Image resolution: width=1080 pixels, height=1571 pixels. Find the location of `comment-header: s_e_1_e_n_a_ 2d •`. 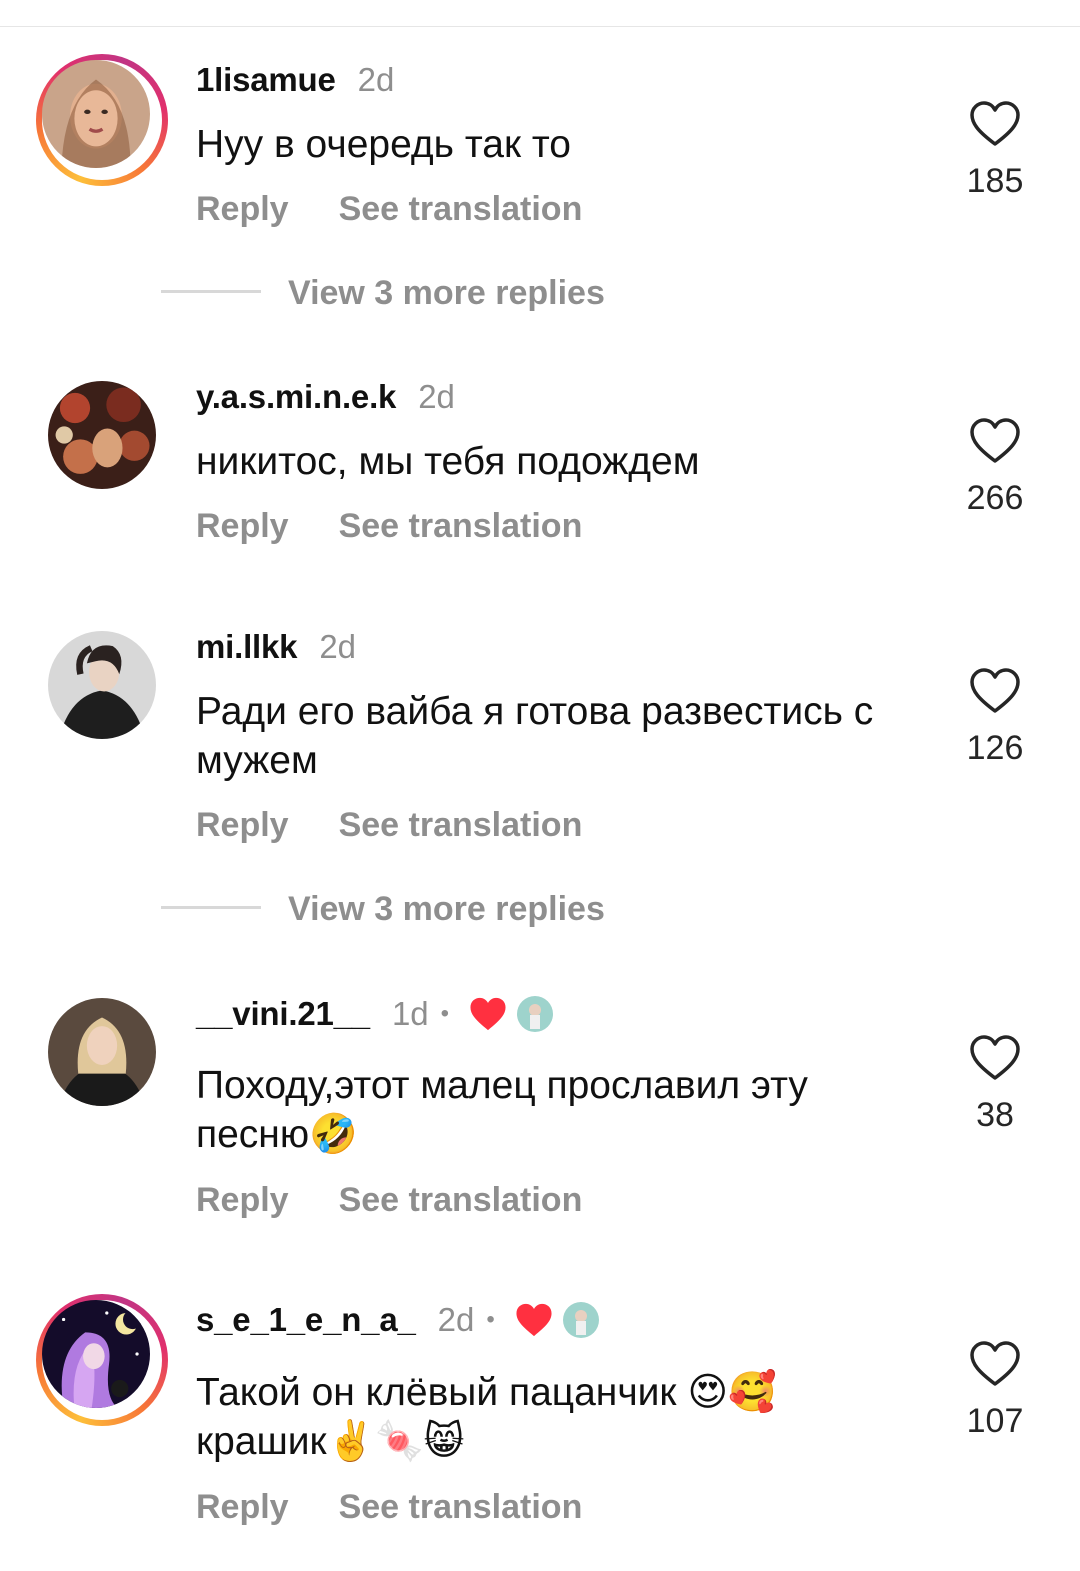

comment-header: s_e_1_e_n_a_ 2d • is located at coordinates (397, 1320).